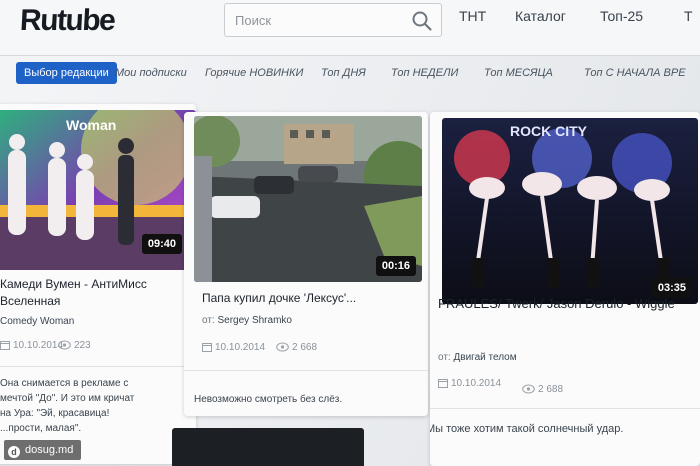 The height and width of the screenshot is (466, 700). What do you see at coordinates (540, 16) in the screenshot?
I see `nav-catalog: Каталог` at bounding box center [540, 16].